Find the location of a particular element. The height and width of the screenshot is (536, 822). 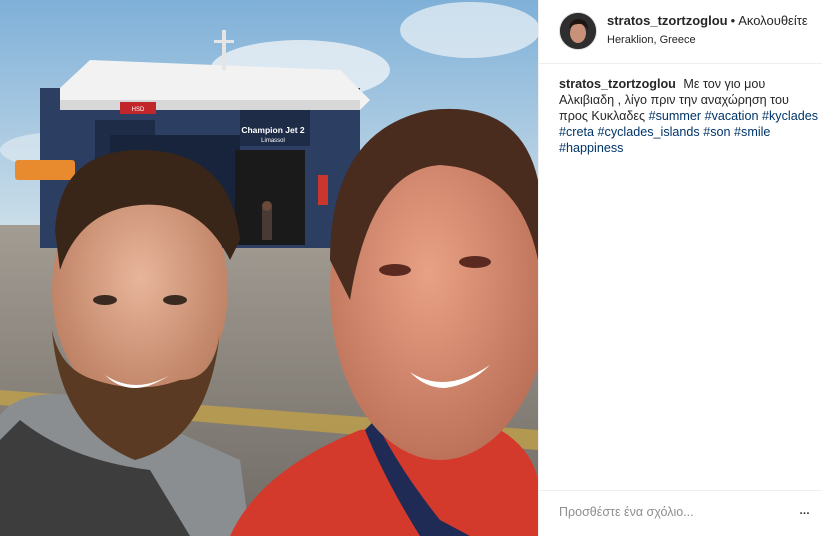

hashtag-link: #summer is located at coordinates (675, 116).